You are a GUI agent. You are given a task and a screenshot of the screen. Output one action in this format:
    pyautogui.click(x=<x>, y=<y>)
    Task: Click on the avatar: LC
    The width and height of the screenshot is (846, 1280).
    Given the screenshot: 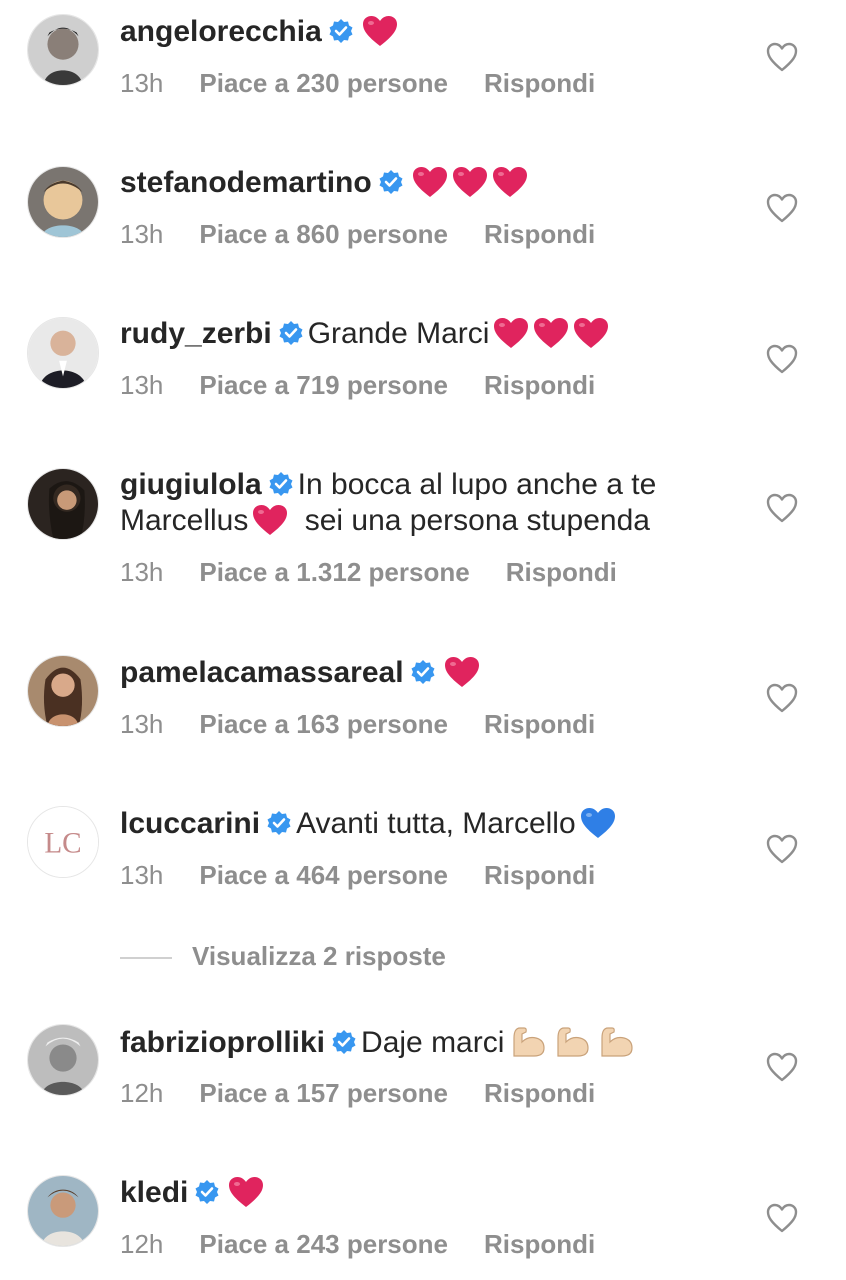 What is the action you would take?
    pyautogui.click(x=63, y=842)
    